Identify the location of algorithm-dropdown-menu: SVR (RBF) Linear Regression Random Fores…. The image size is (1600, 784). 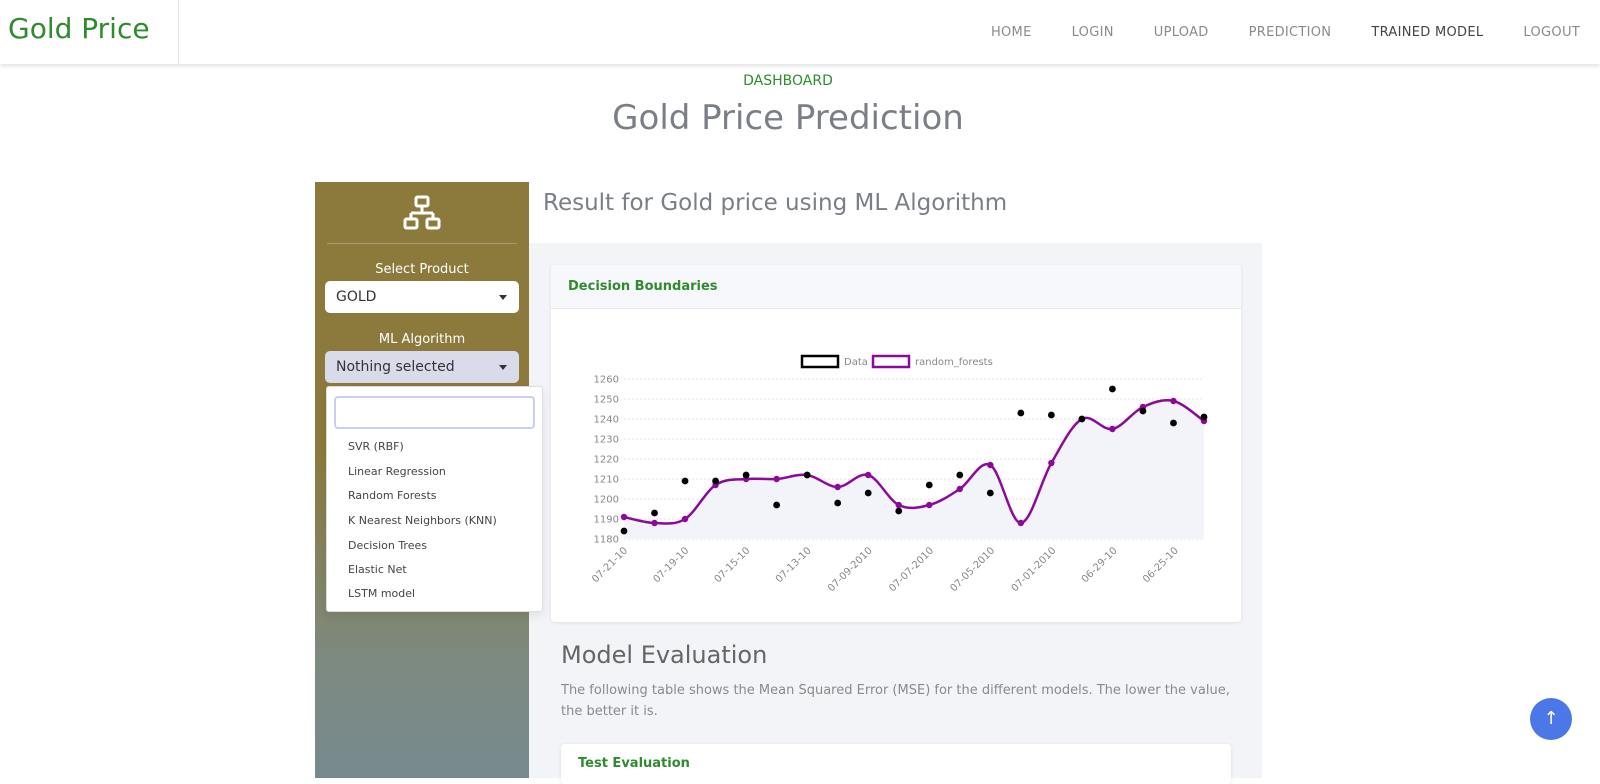
(434, 499).